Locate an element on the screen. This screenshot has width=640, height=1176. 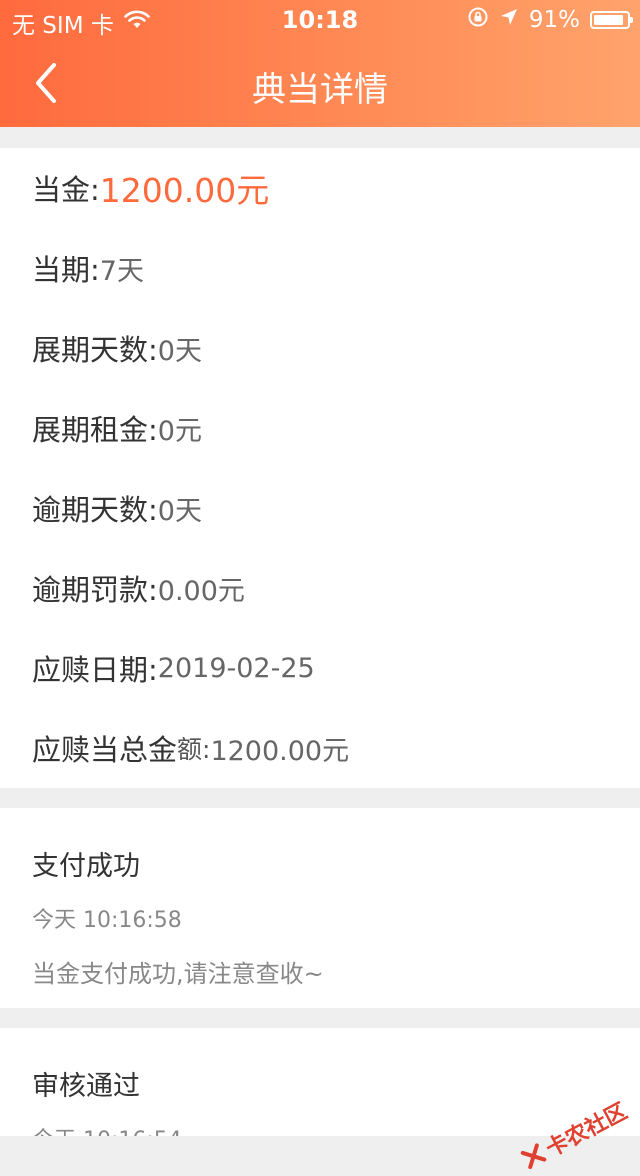
redeem-total-label-suffix: 额: is located at coordinates (194, 749).